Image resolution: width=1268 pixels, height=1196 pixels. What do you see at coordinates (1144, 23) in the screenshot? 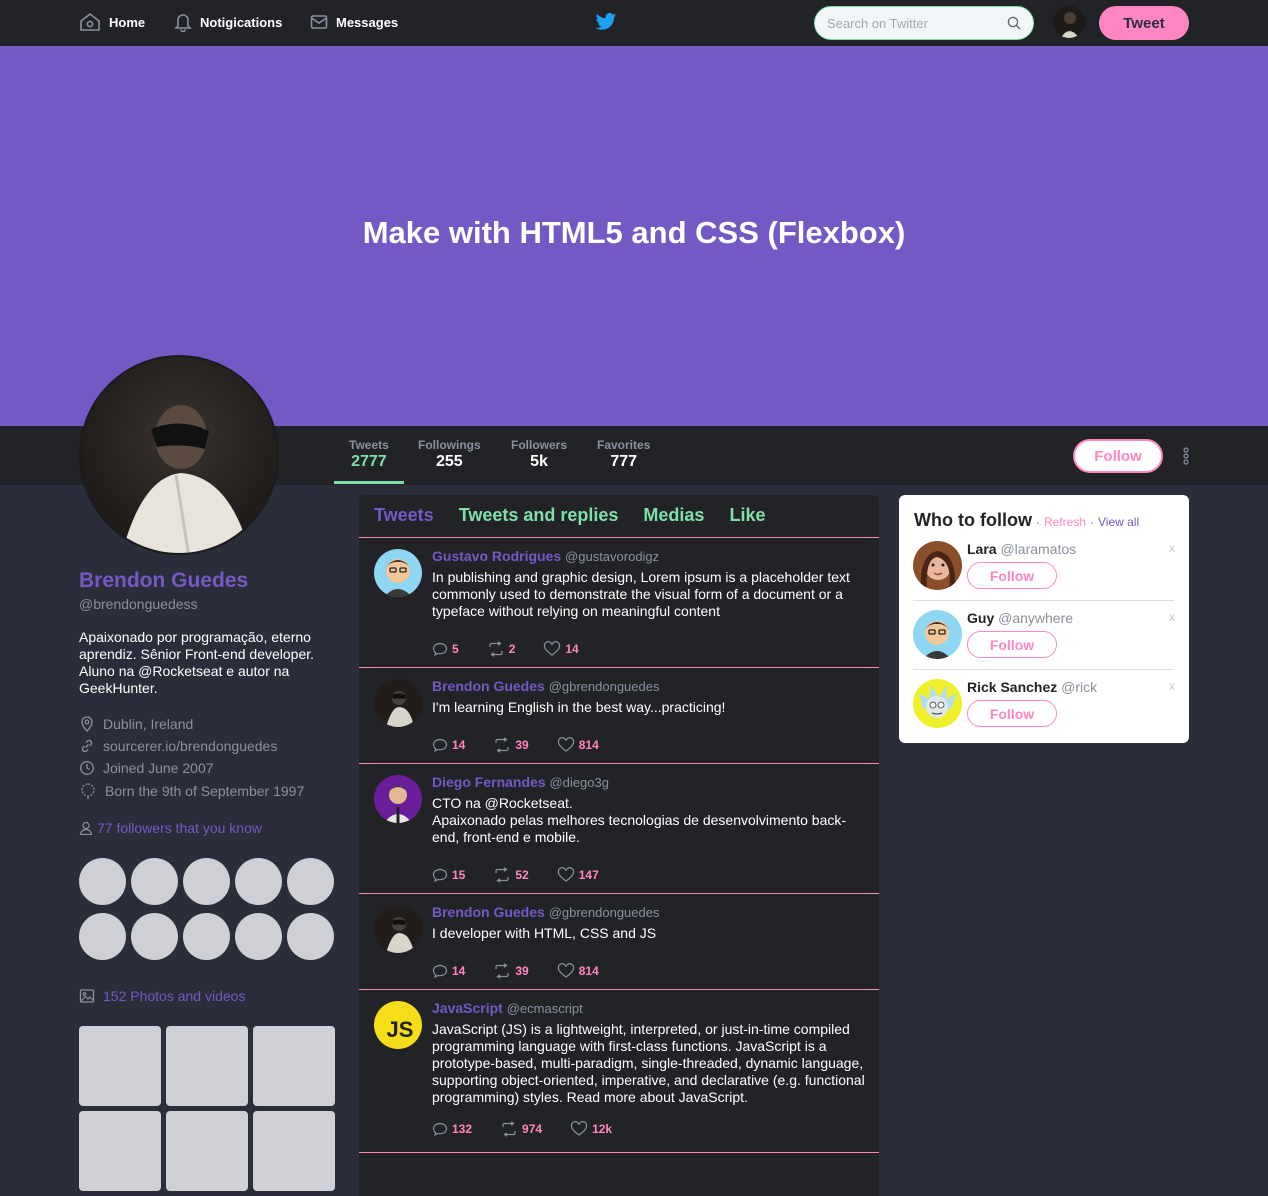
I see `tweet-button: Tweet` at bounding box center [1144, 23].